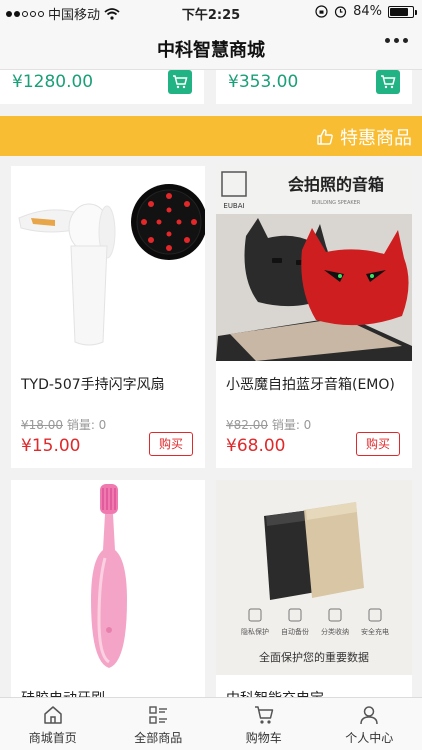 This screenshot has width=422, height=750. Describe the element at coordinates (247, 425) in the screenshot. I see `original-price: ¥82.00` at that location.